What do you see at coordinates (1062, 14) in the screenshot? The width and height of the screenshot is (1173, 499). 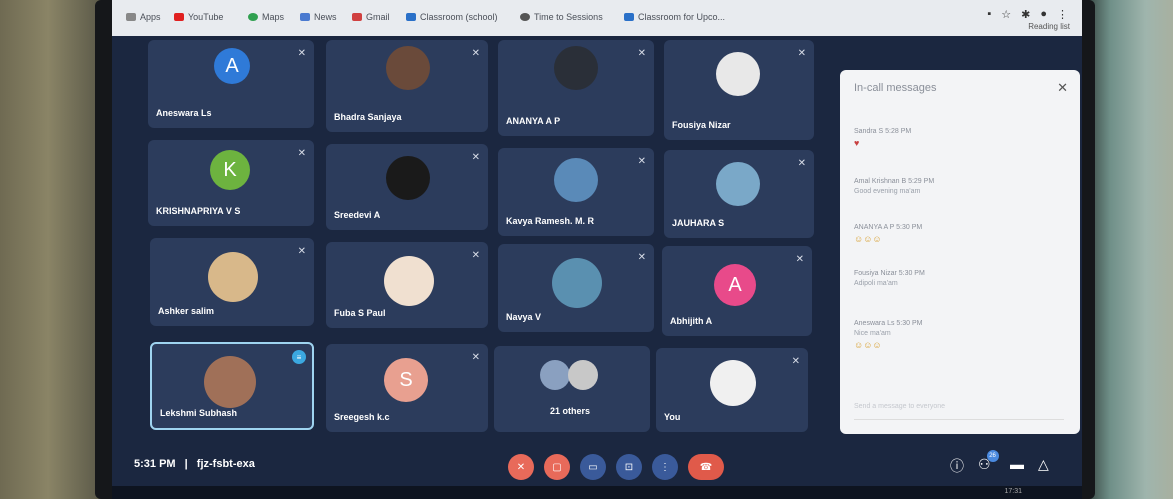 I see `menu-icon: ⋮` at bounding box center [1062, 14].